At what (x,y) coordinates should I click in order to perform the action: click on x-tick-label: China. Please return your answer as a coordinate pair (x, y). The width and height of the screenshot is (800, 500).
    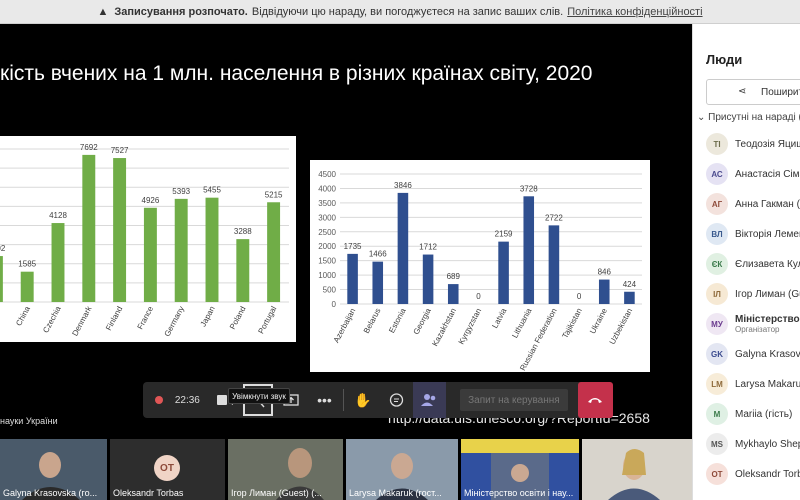
    Looking at the image, I should click on (23, 315).